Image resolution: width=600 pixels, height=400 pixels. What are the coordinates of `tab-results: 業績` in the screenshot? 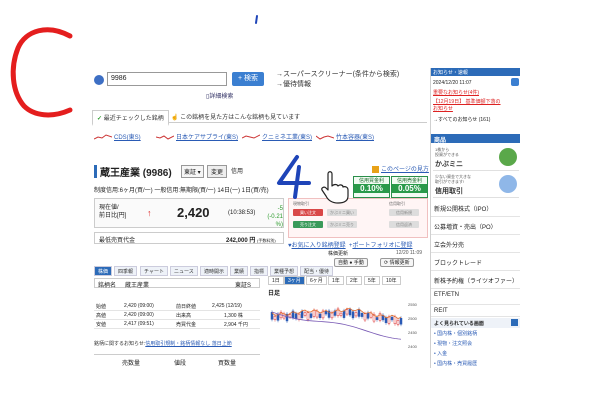 It's located at (239, 271).